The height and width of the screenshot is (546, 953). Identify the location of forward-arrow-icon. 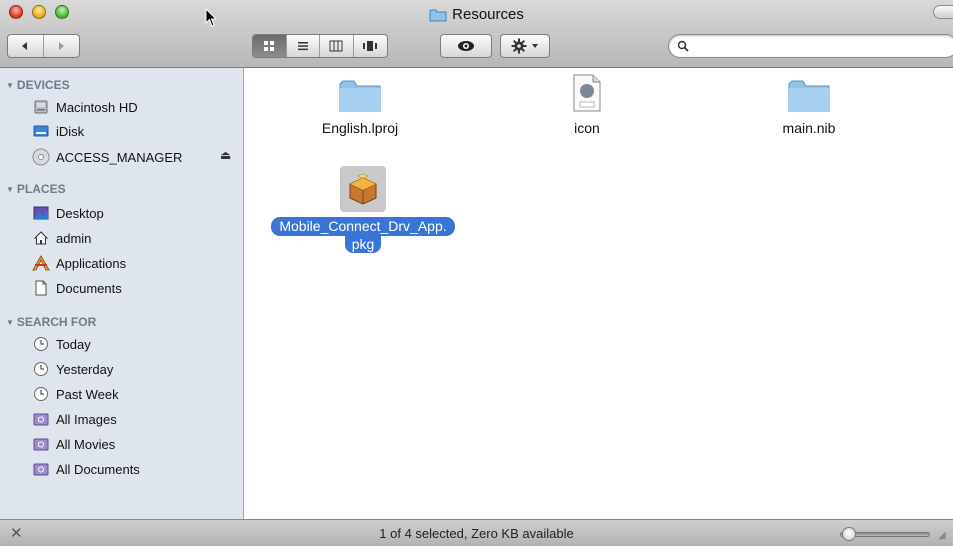
(62, 46).